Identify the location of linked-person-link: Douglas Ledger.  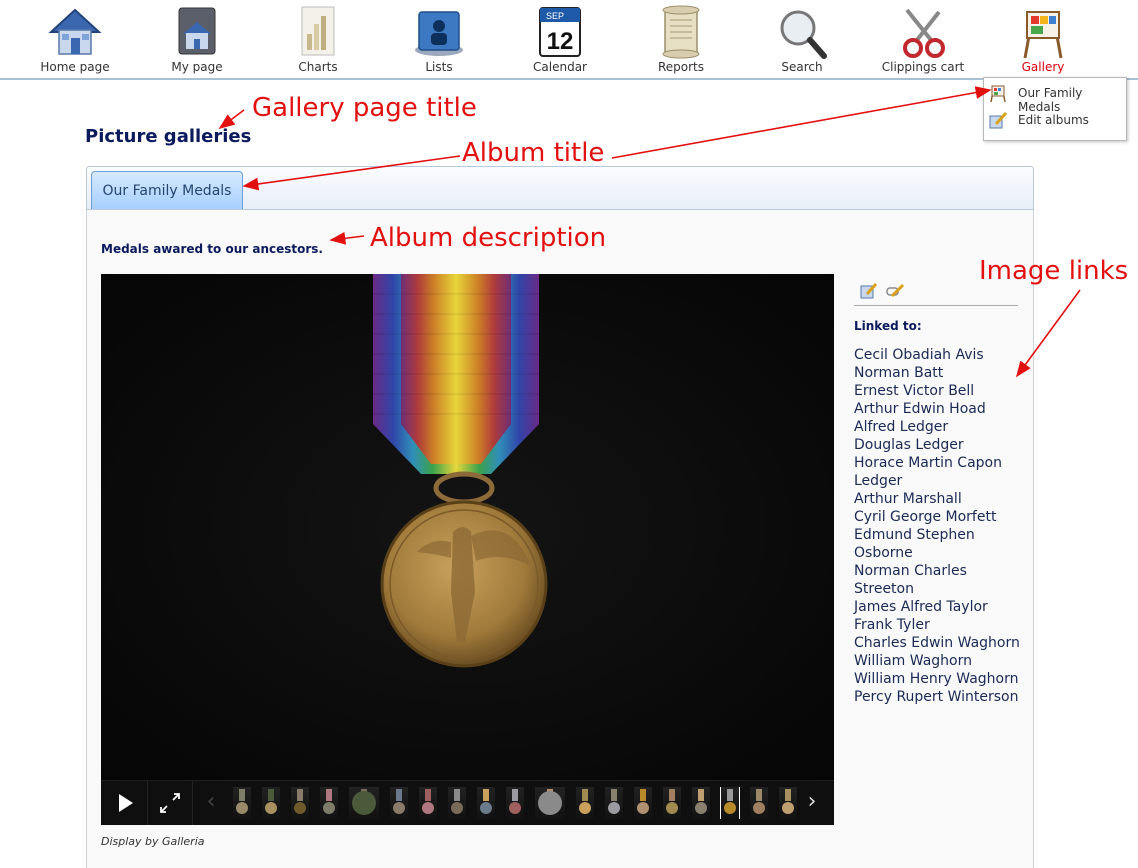
(942, 445).